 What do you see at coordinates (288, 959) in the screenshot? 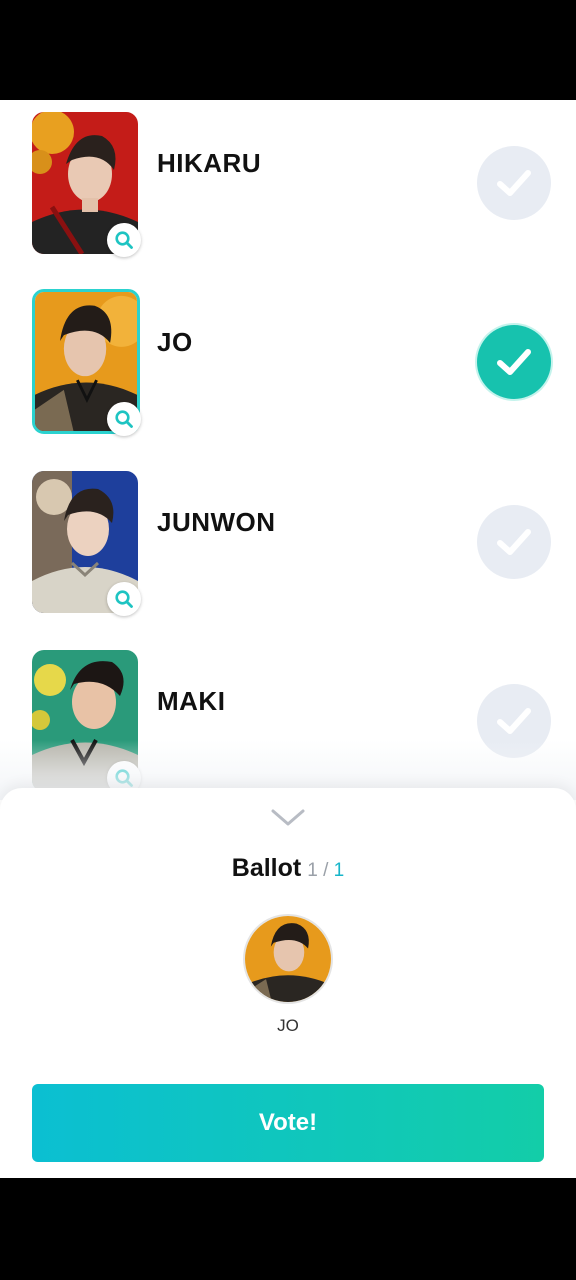
I see `ballot-selected-avatar` at bounding box center [288, 959].